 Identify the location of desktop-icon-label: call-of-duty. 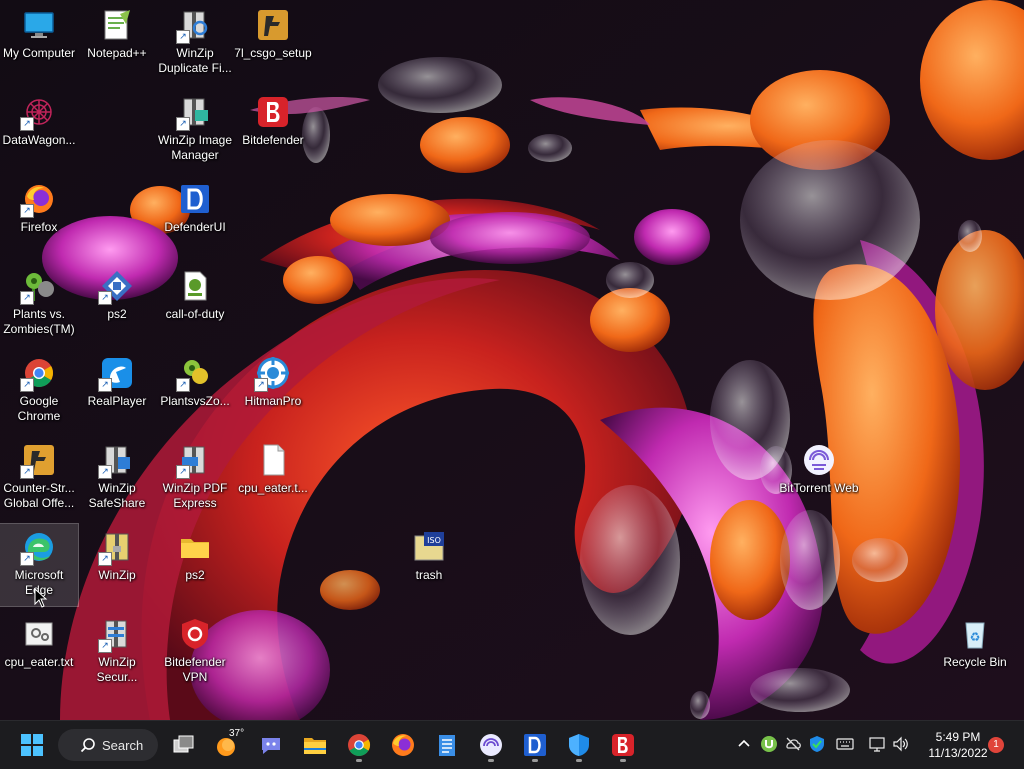
(195, 314).